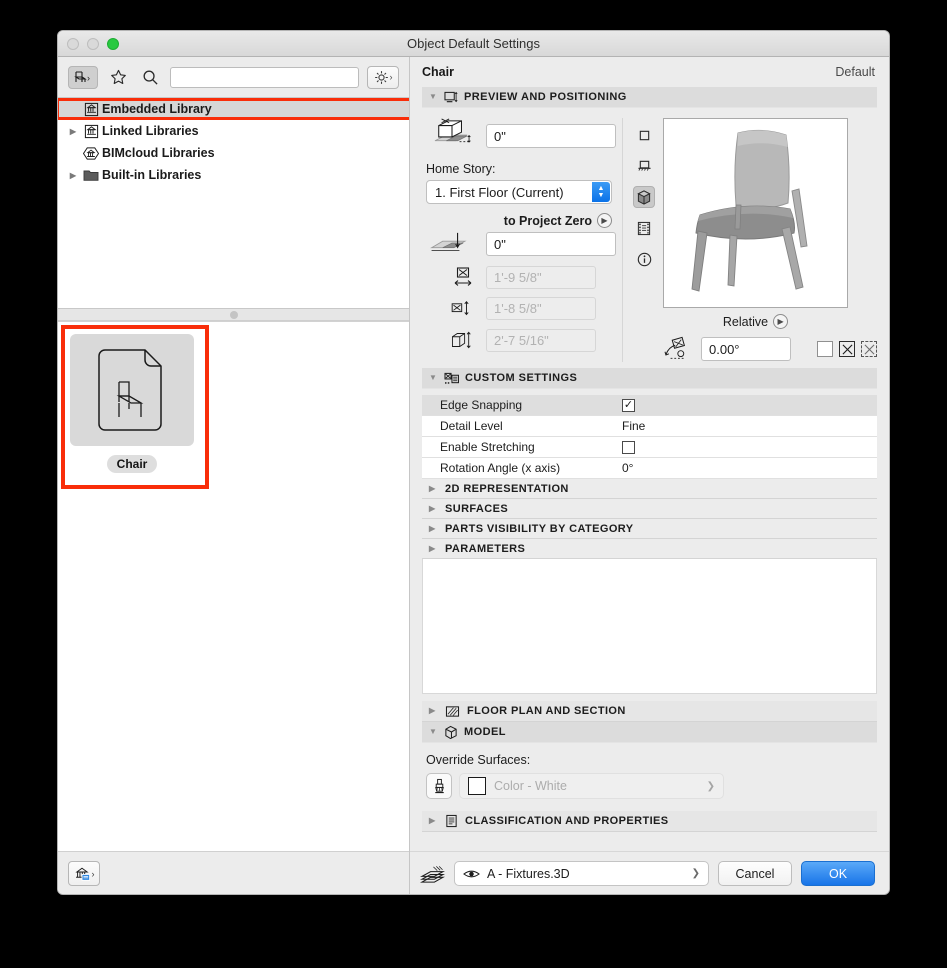 The image size is (947, 968). I want to click on edge-snapping-checkbox: ✓, so click(628, 405).